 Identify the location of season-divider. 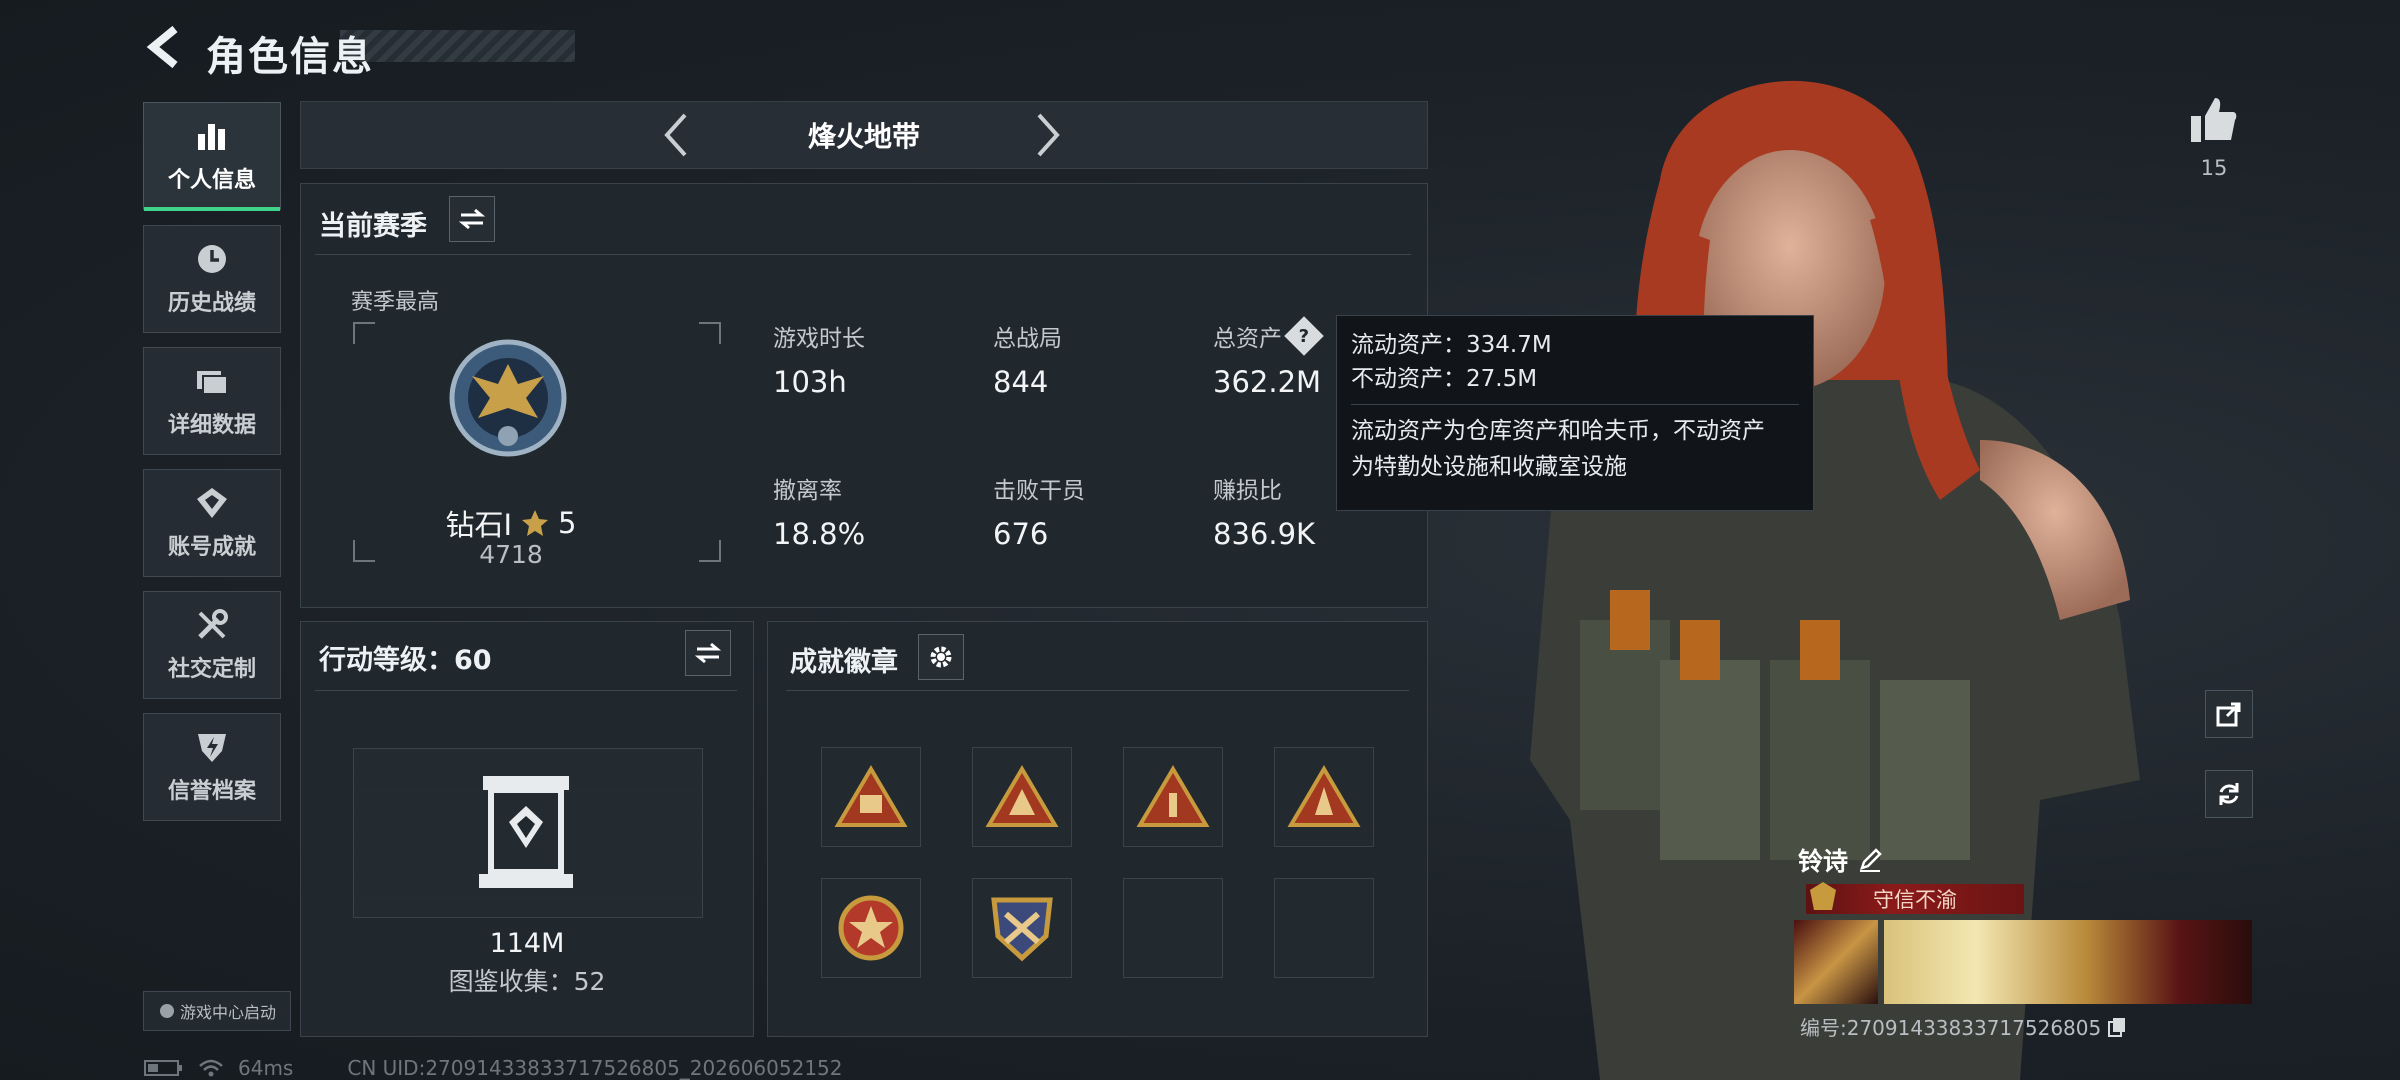
(863, 254).